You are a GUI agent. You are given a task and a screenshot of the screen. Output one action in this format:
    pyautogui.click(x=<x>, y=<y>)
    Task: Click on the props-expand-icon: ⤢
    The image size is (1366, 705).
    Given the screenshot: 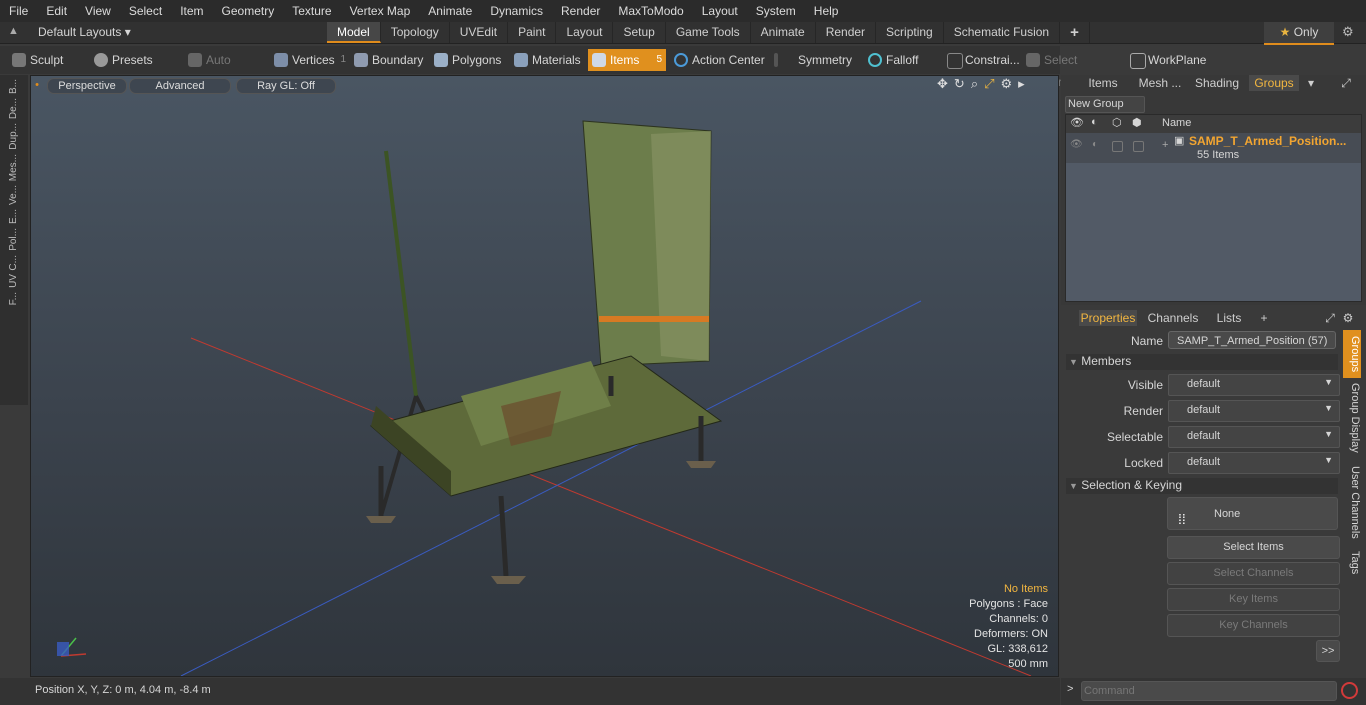 What is the action you would take?
    pyautogui.click(x=1330, y=318)
    